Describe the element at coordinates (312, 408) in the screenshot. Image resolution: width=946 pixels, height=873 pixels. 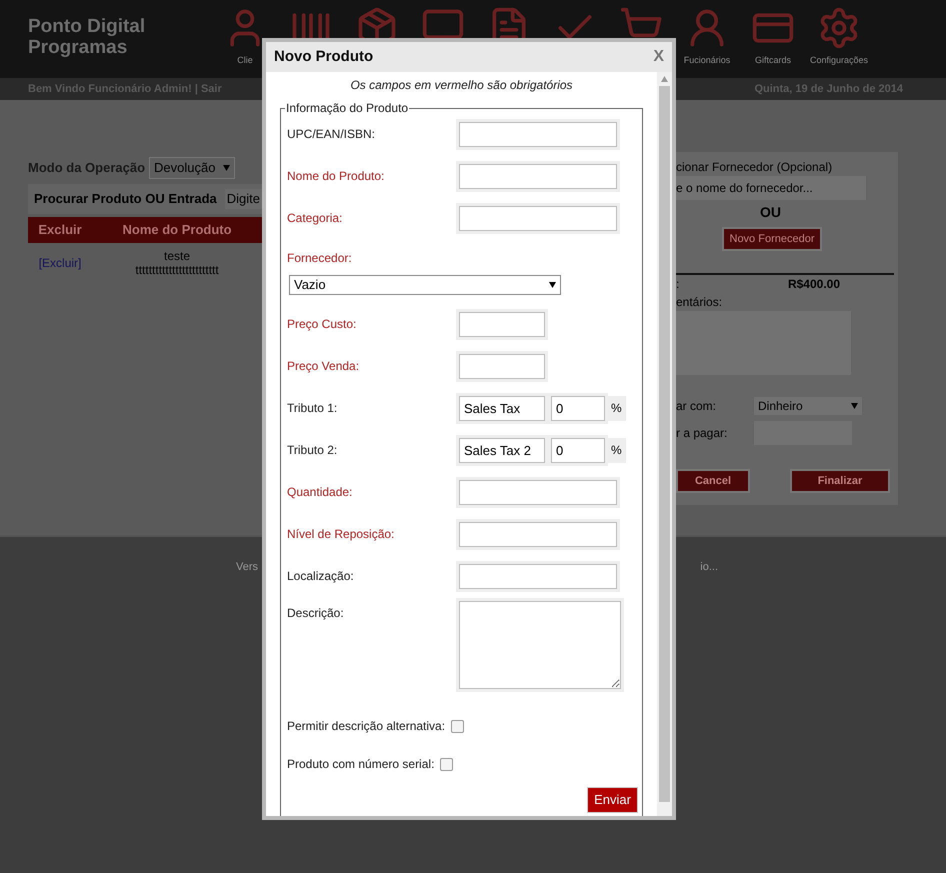
I see `field-label: Tributo 1:` at that location.